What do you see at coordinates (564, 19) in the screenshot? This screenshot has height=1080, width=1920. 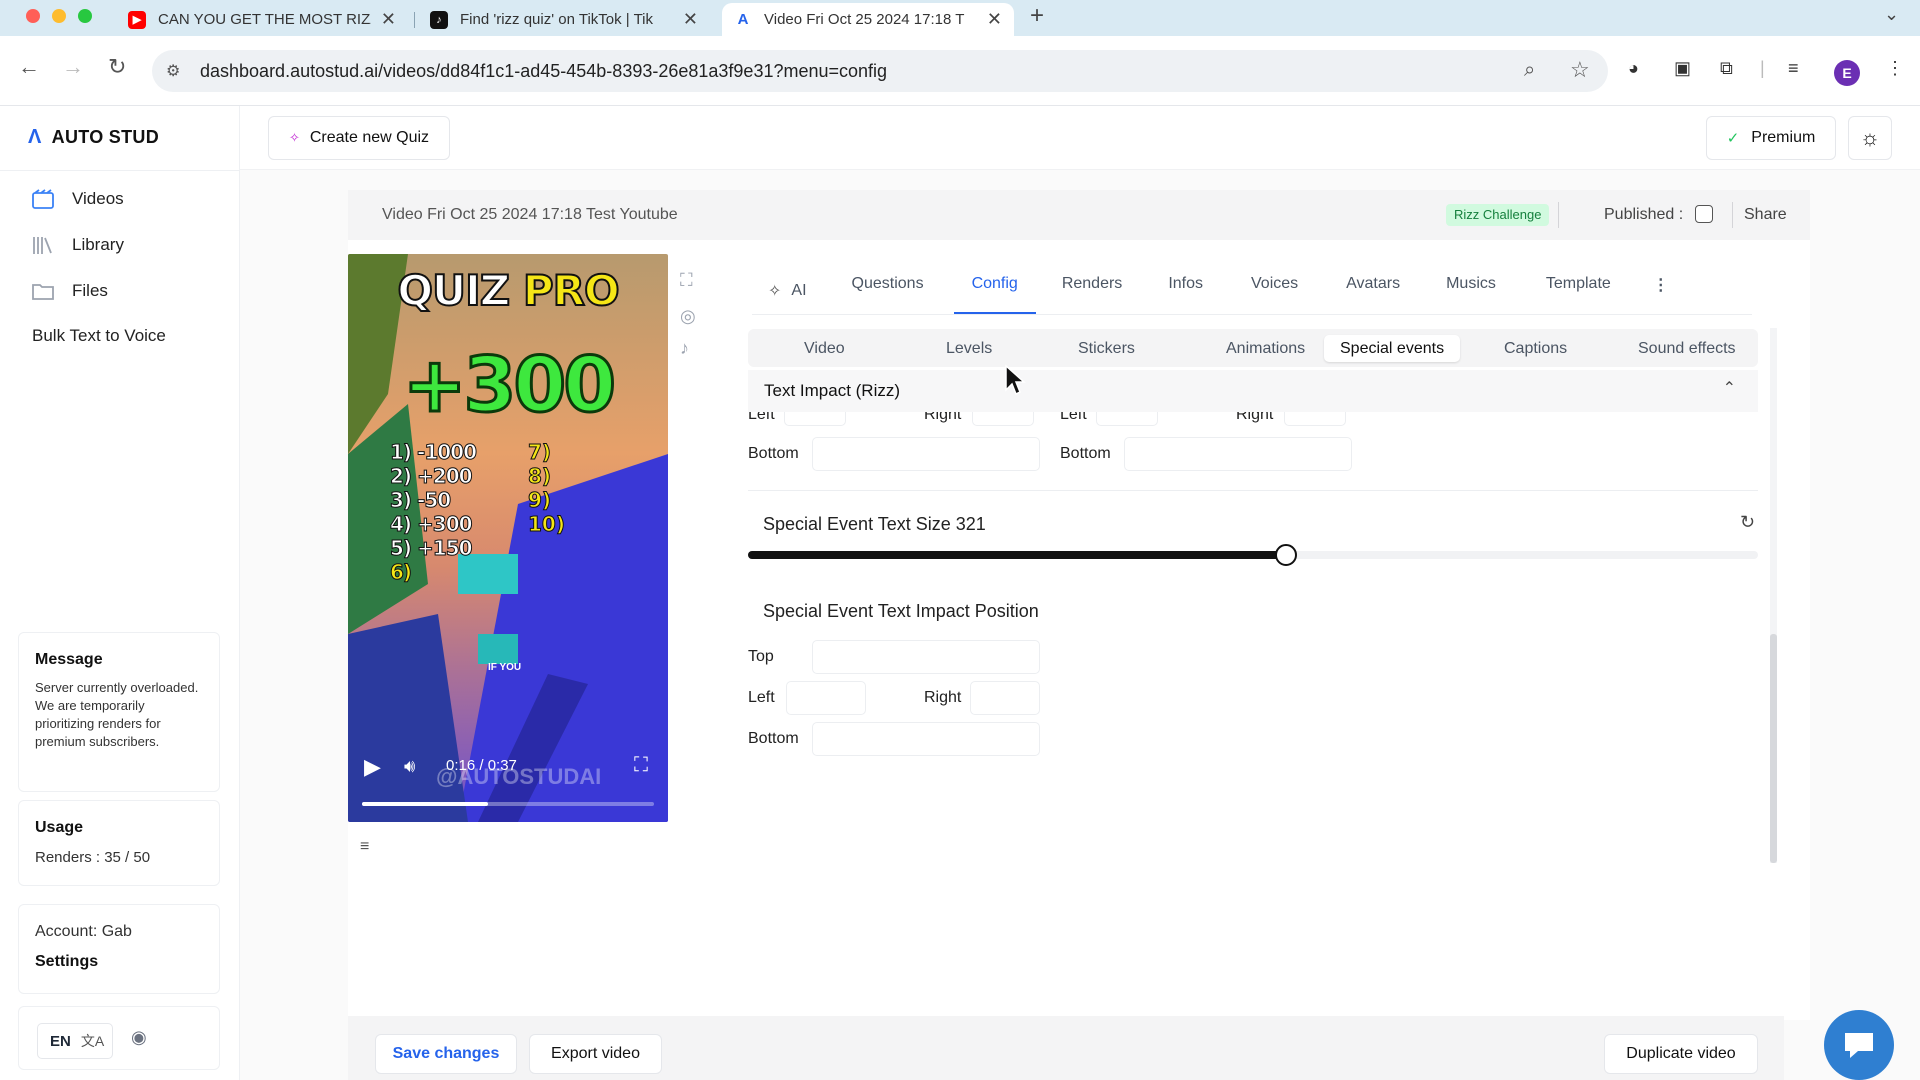 I see `browser-tab-tiktok: ♪ Find 'rizz quiz' on TikTok | Tik ✕` at bounding box center [564, 19].